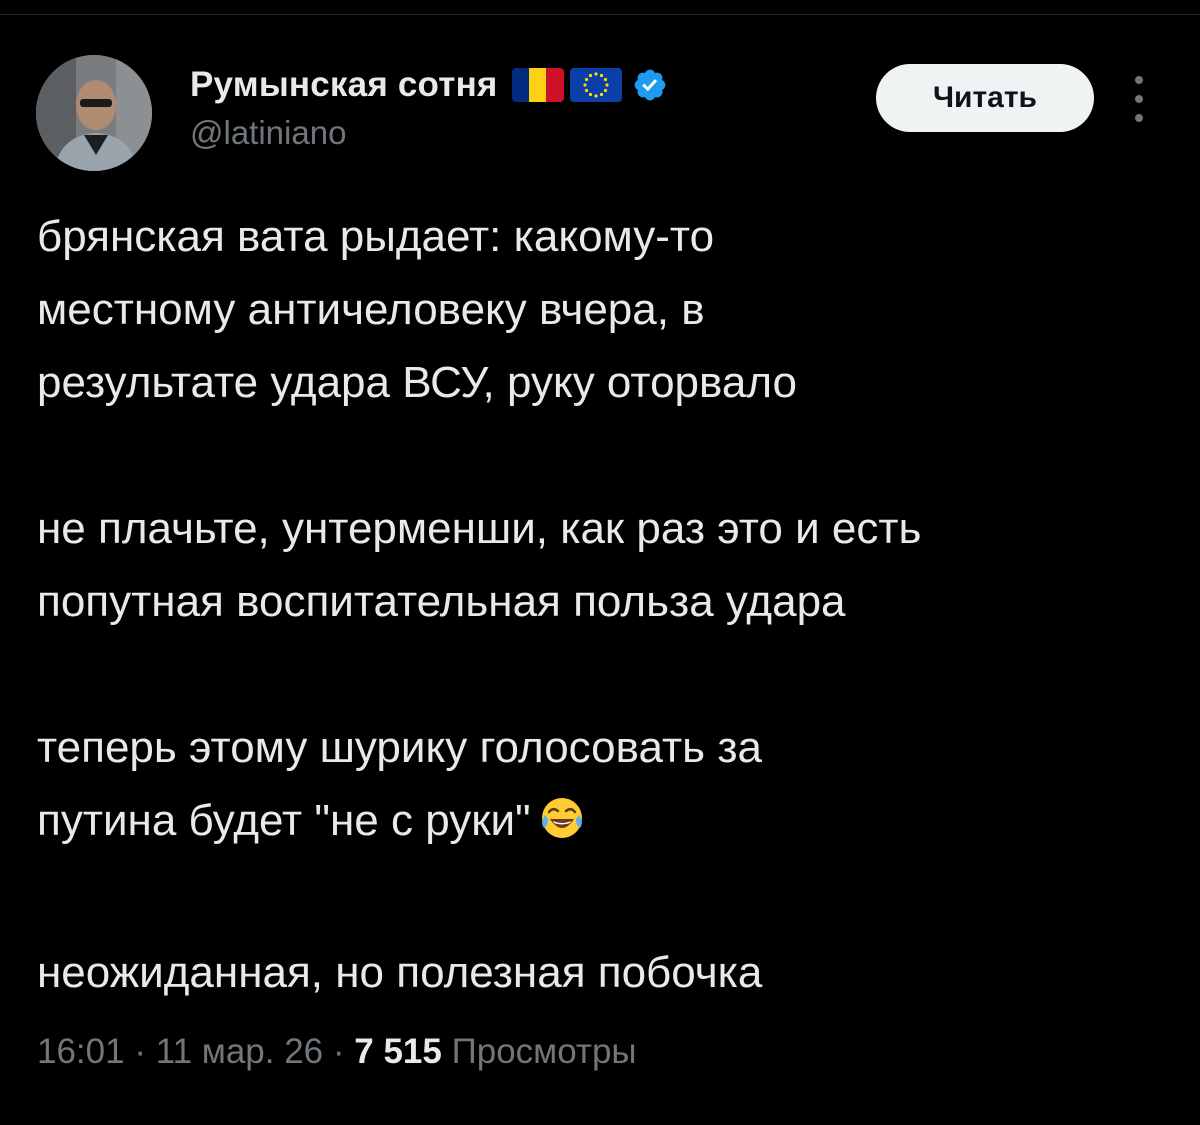  What do you see at coordinates (400, 972) in the screenshot?
I see `tweet-line: неожиданная, но полезная побочка` at bounding box center [400, 972].